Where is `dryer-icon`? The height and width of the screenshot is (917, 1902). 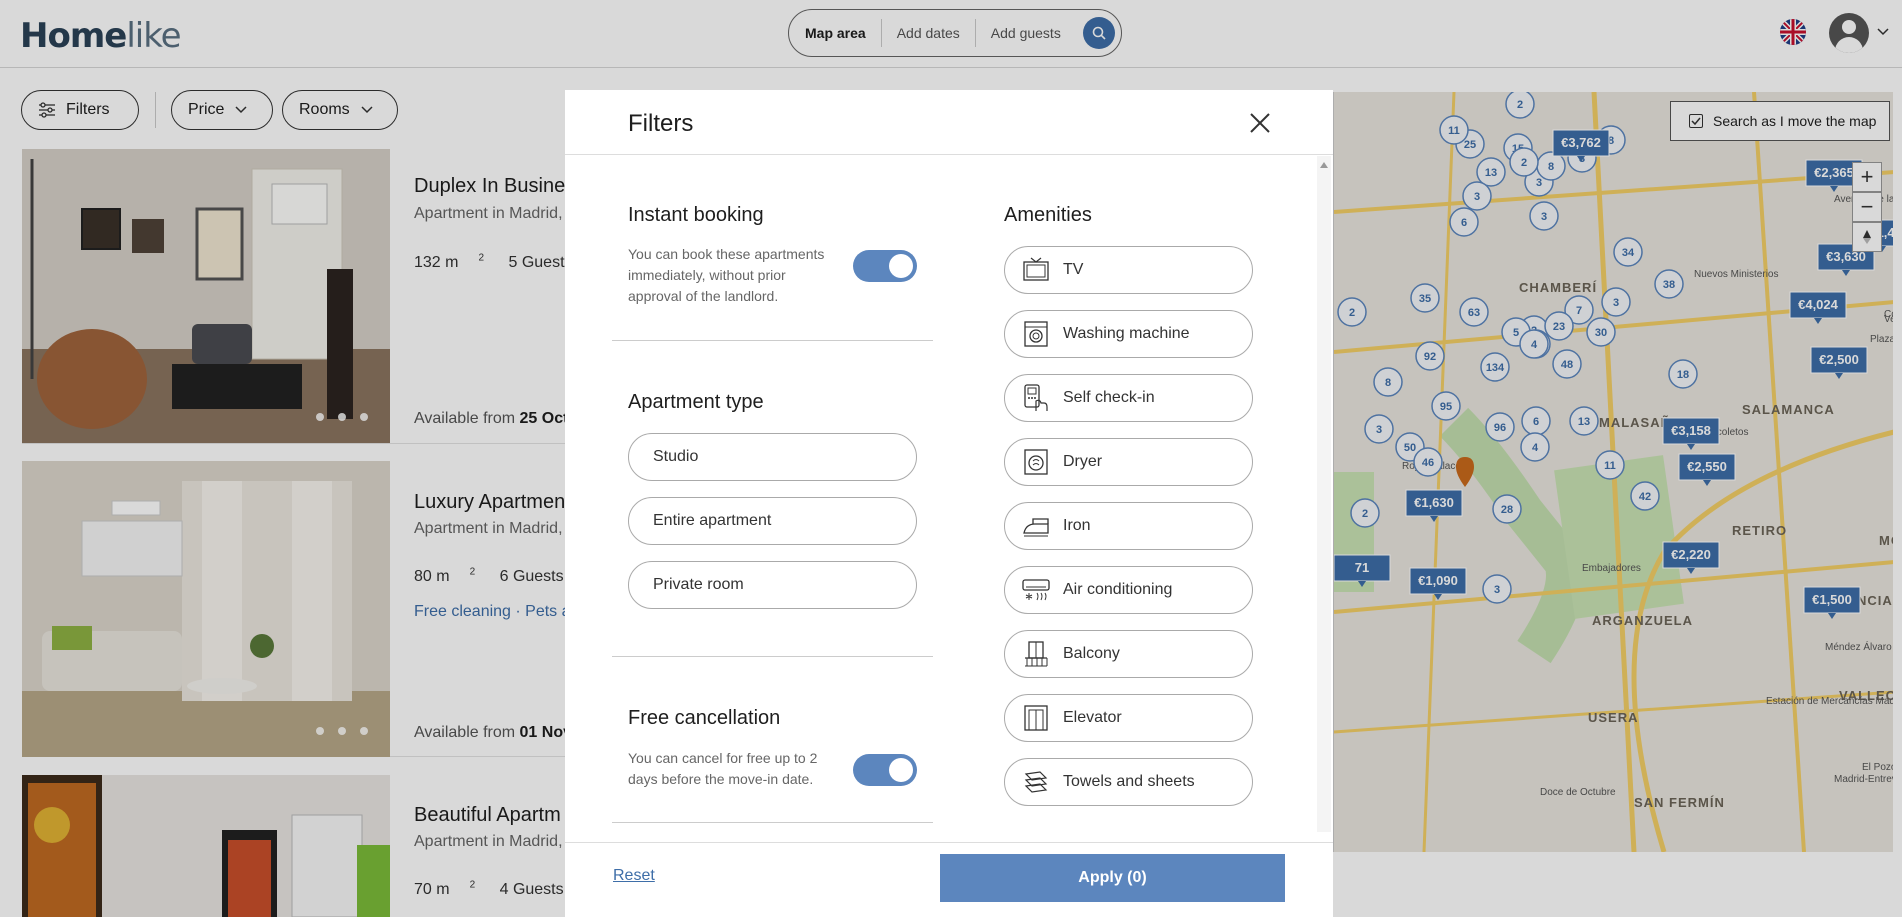
dryer-icon is located at coordinates (1036, 462).